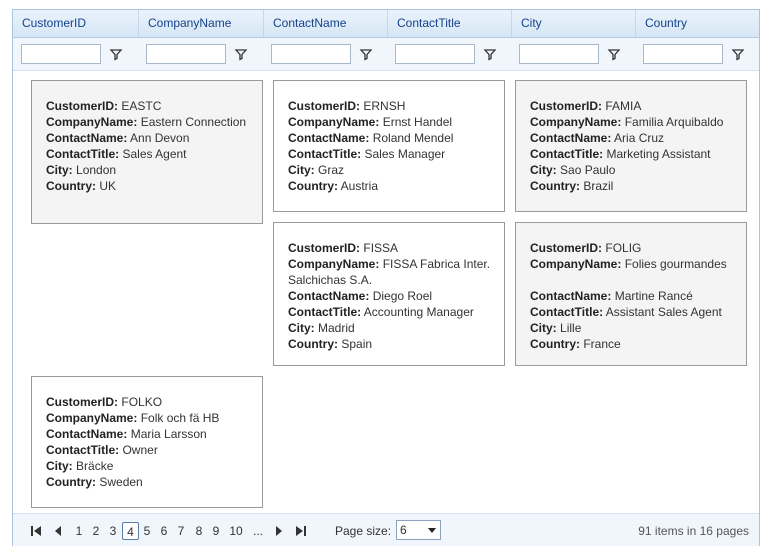 The width and height of the screenshot is (772, 558). Describe the element at coordinates (598, 186) in the screenshot. I see `country-value: Brazil` at that location.